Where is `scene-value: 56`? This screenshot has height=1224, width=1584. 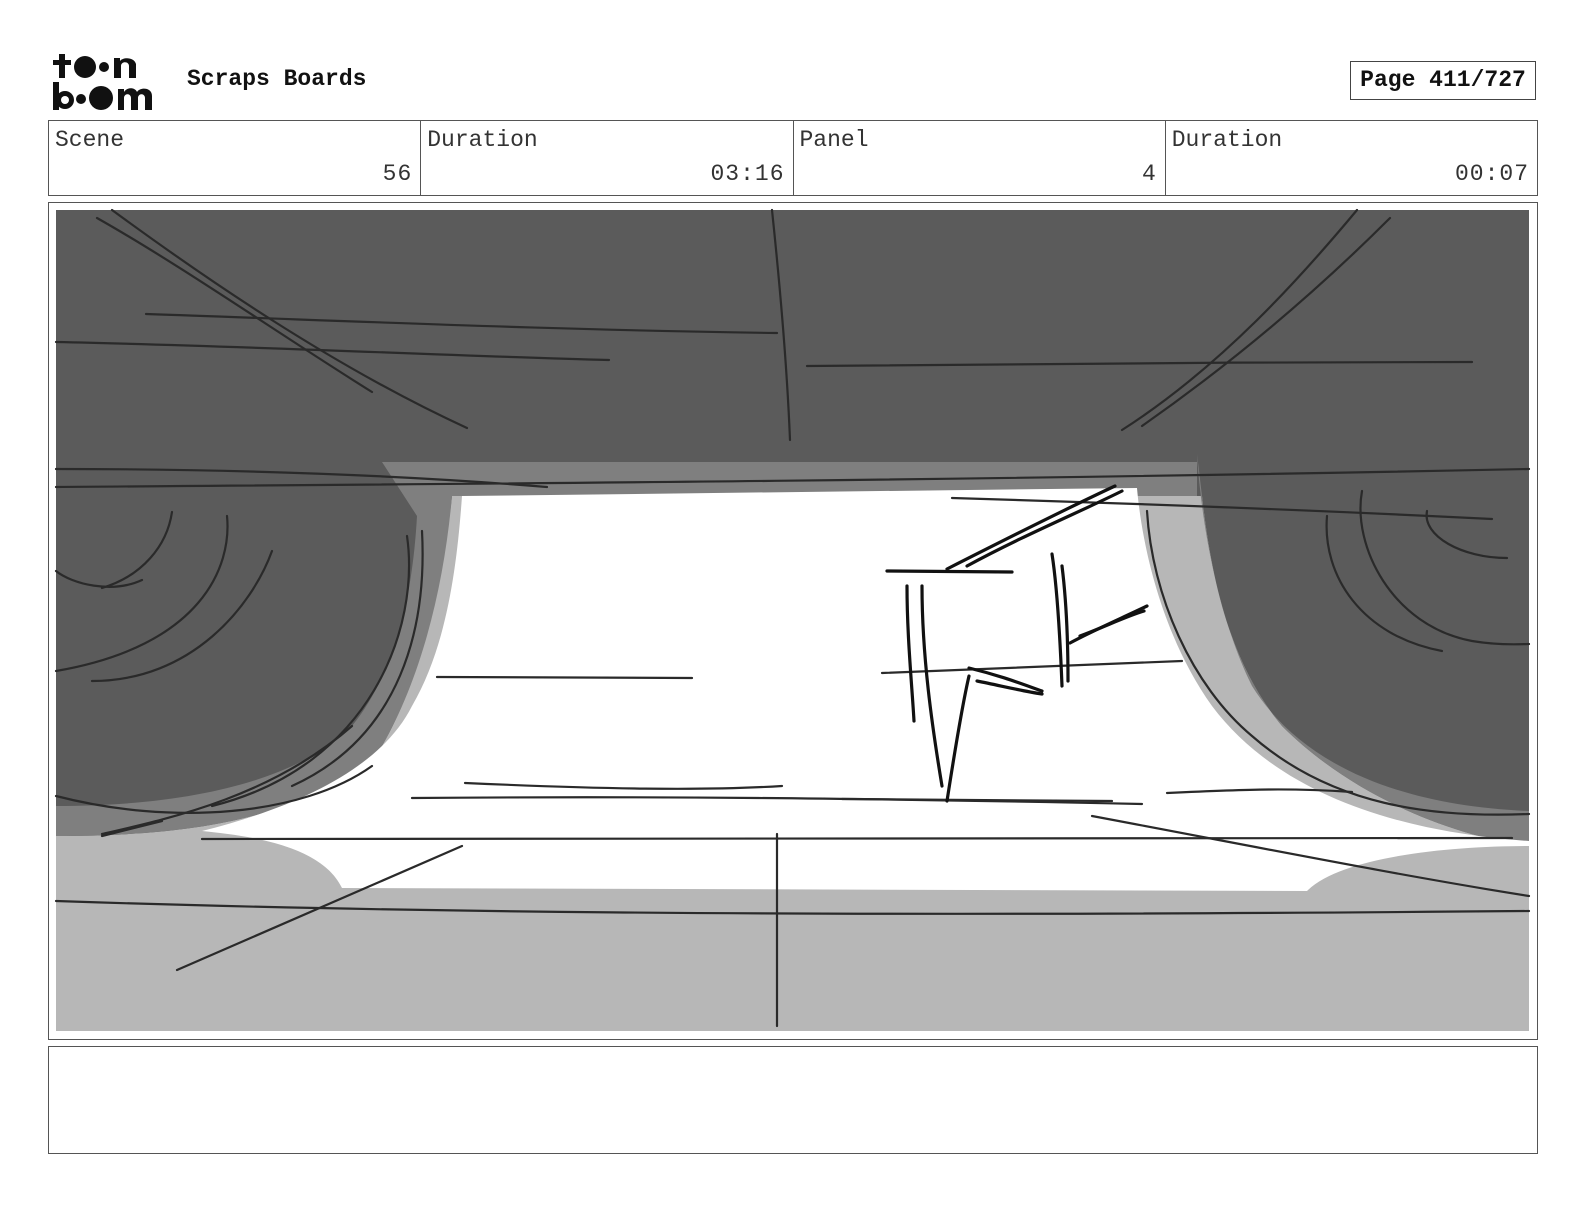 scene-value: 56 is located at coordinates (397, 174).